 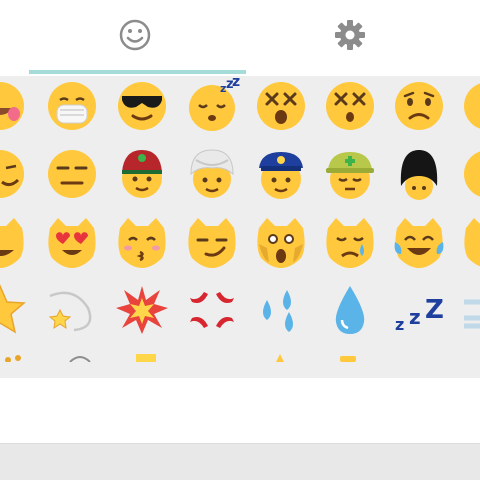 I want to click on frowning-face-icon, so click(x=419, y=106).